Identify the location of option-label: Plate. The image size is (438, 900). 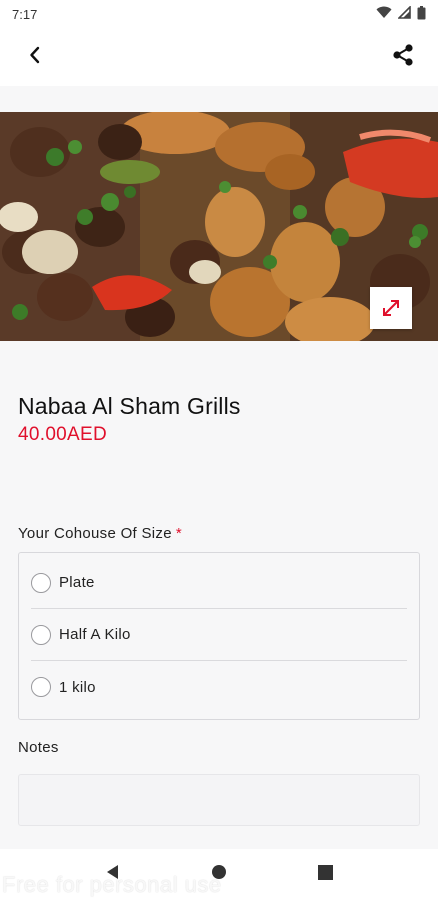
(77, 582).